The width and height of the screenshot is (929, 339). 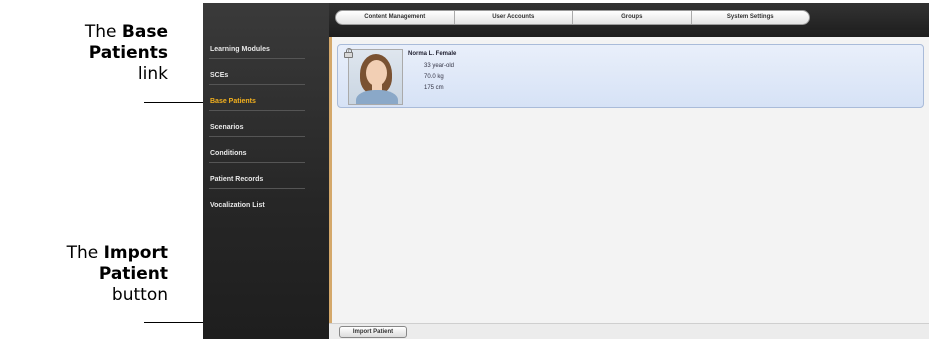 I want to click on tab-system-settings: System Settings, so click(x=751, y=17).